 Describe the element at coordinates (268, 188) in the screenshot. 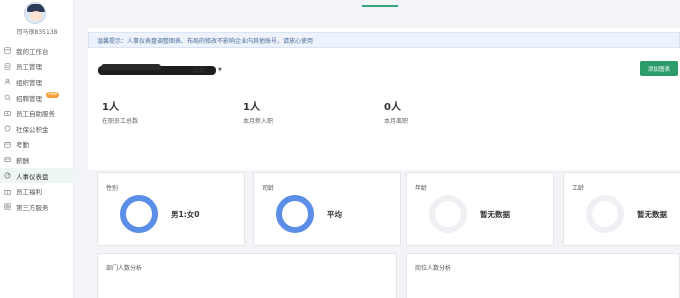

I see `card-title: 司龄` at that location.